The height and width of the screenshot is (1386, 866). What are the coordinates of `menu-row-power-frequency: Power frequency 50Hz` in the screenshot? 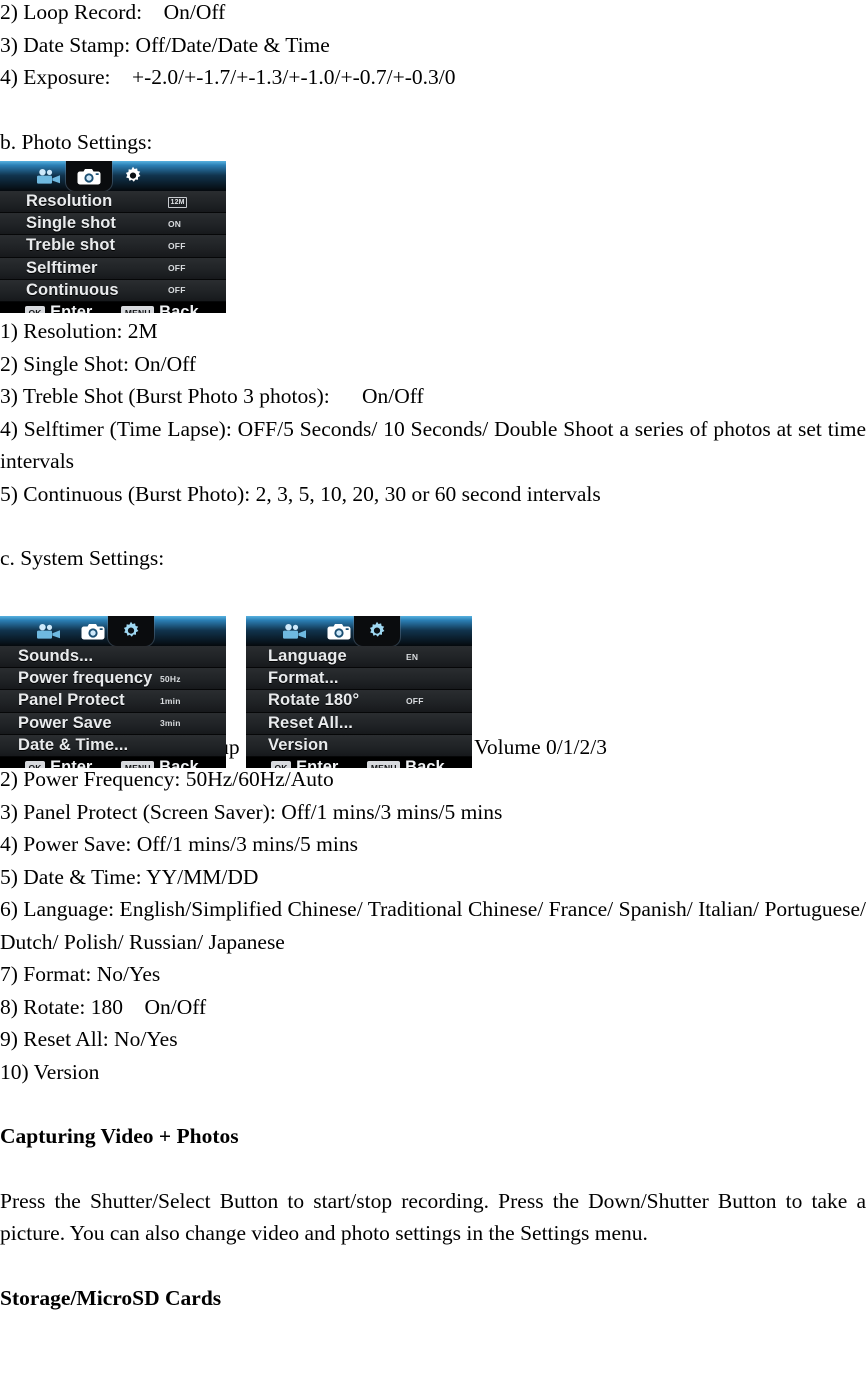 It's located at (113, 679).